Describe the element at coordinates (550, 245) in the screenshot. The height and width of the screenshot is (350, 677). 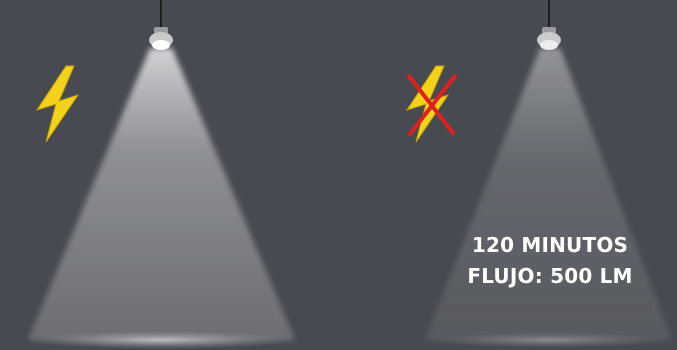
I see `duration-label: 120 MINUTOS` at that location.